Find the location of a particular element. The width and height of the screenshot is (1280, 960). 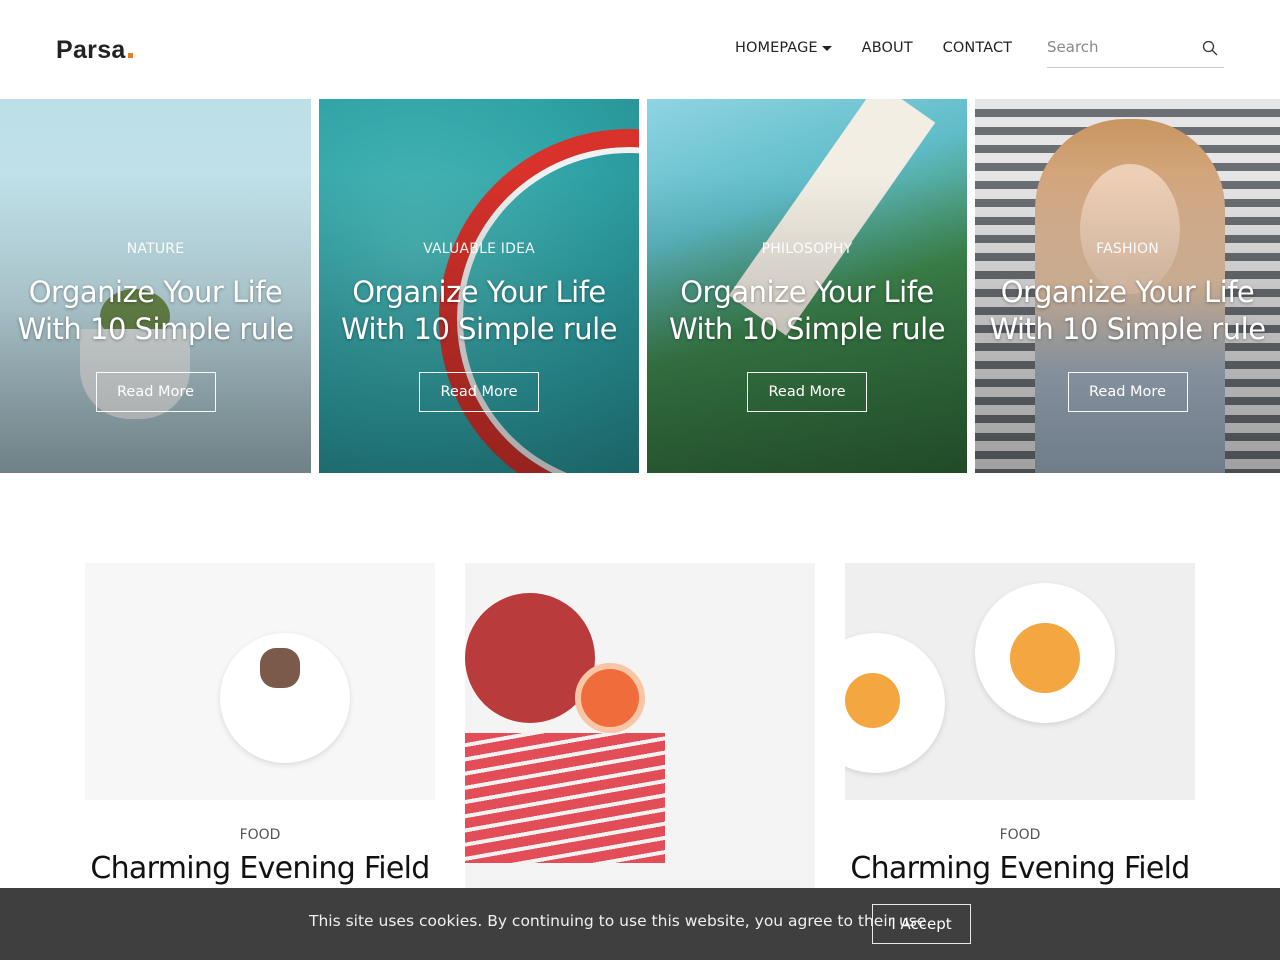

search-box is located at coordinates (1135, 49).